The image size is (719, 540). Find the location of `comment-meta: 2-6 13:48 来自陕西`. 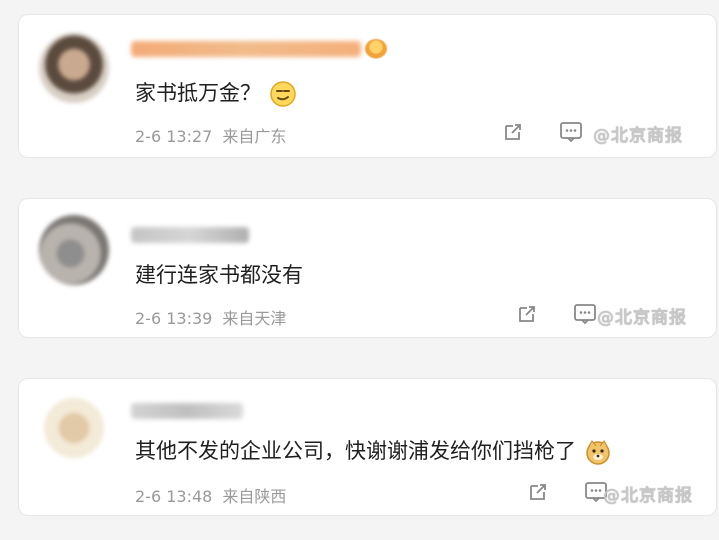

comment-meta: 2-6 13:48 来自陕西 is located at coordinates (210, 495).